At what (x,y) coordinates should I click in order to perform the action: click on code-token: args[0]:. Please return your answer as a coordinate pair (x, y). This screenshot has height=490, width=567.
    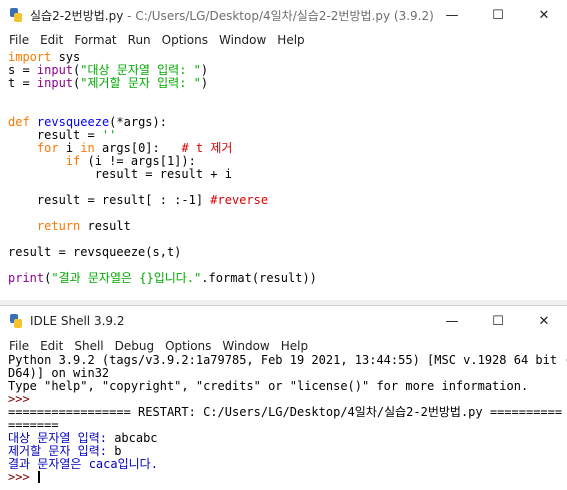
    Looking at the image, I should click on (138, 148).